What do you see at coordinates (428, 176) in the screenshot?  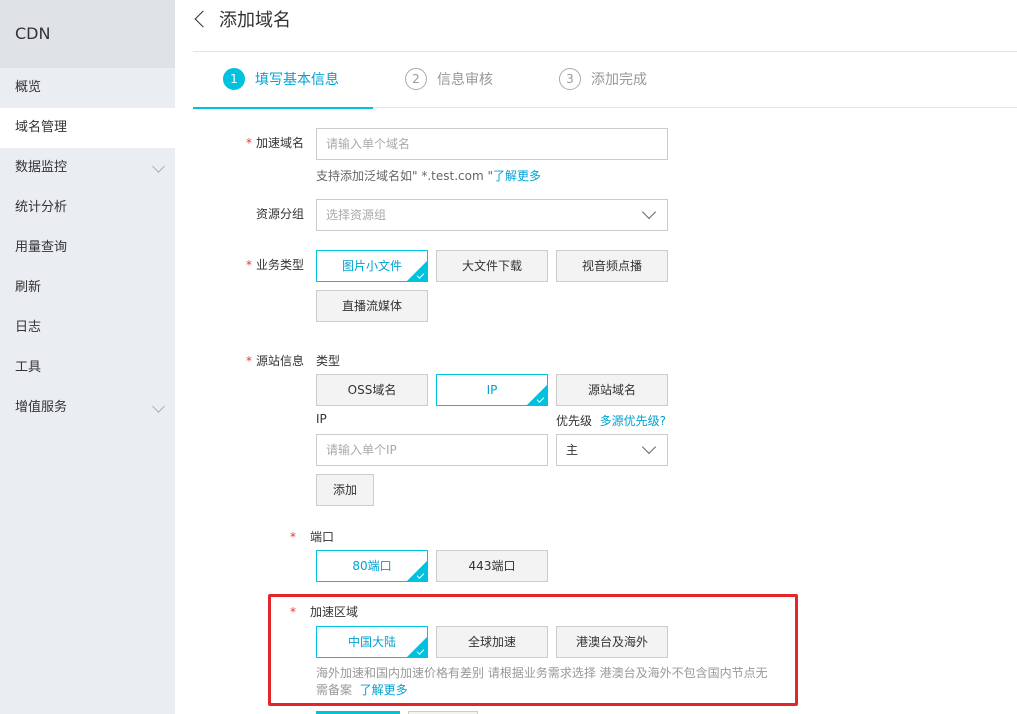 I see `domain-hint: 支持添加泛域名如" *.test.com "了解更多` at bounding box center [428, 176].